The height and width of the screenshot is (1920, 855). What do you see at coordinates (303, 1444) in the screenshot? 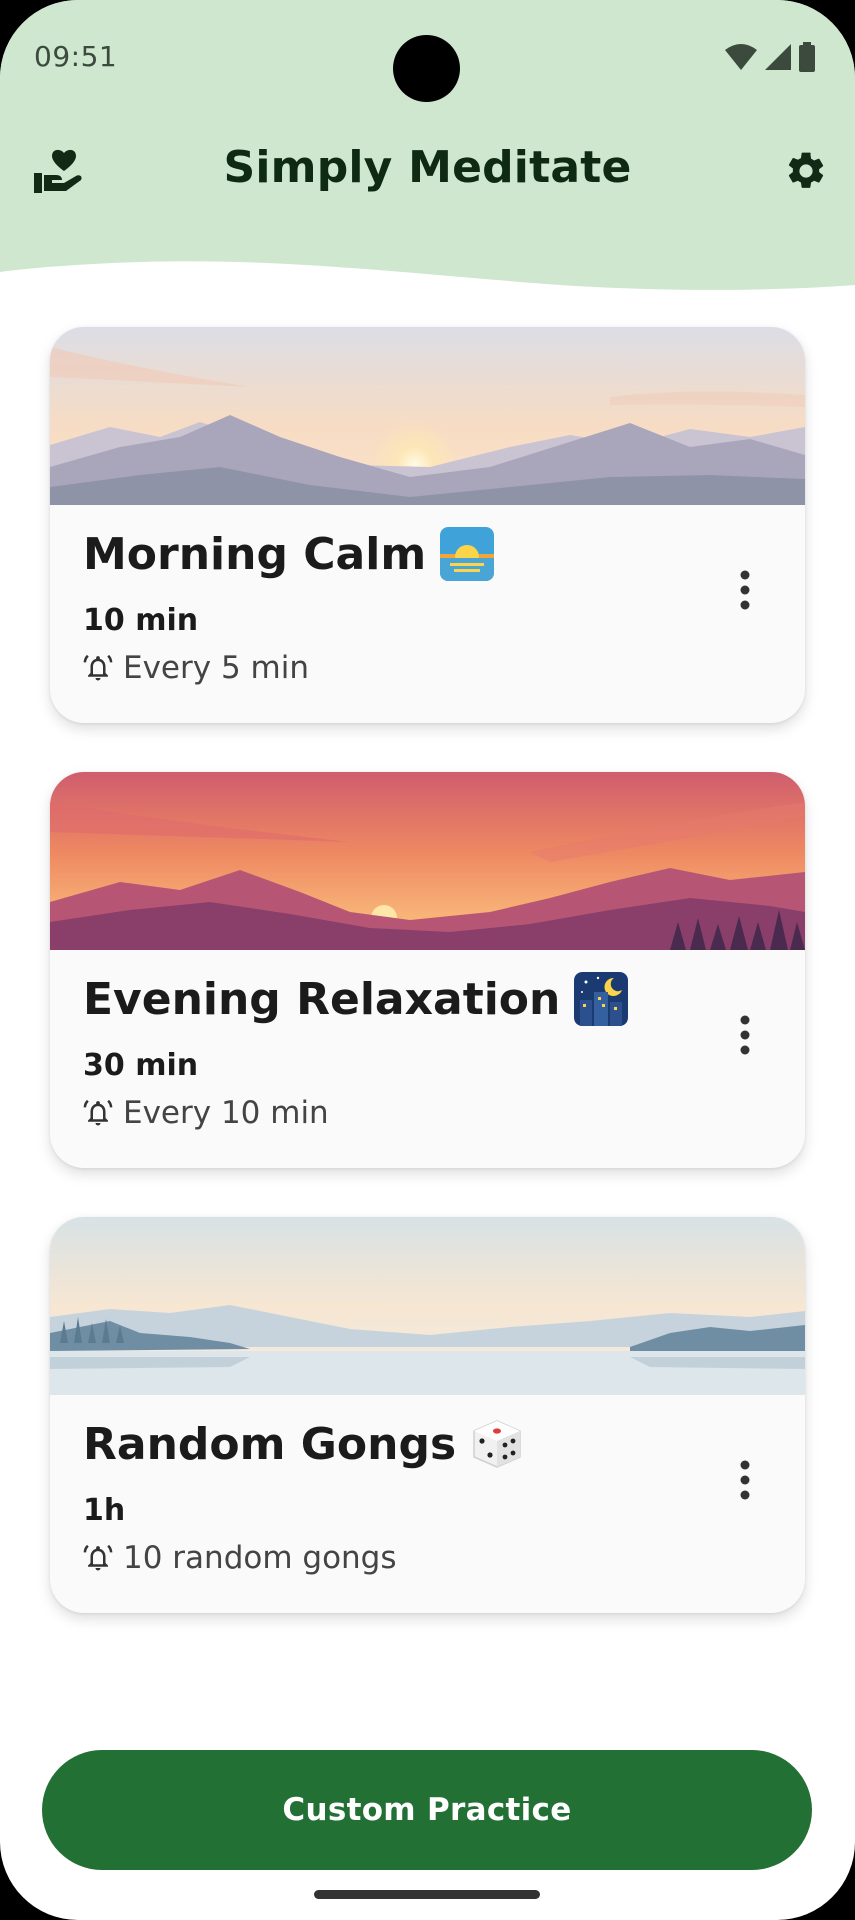
I see `practice-title: Random Gongs` at bounding box center [303, 1444].